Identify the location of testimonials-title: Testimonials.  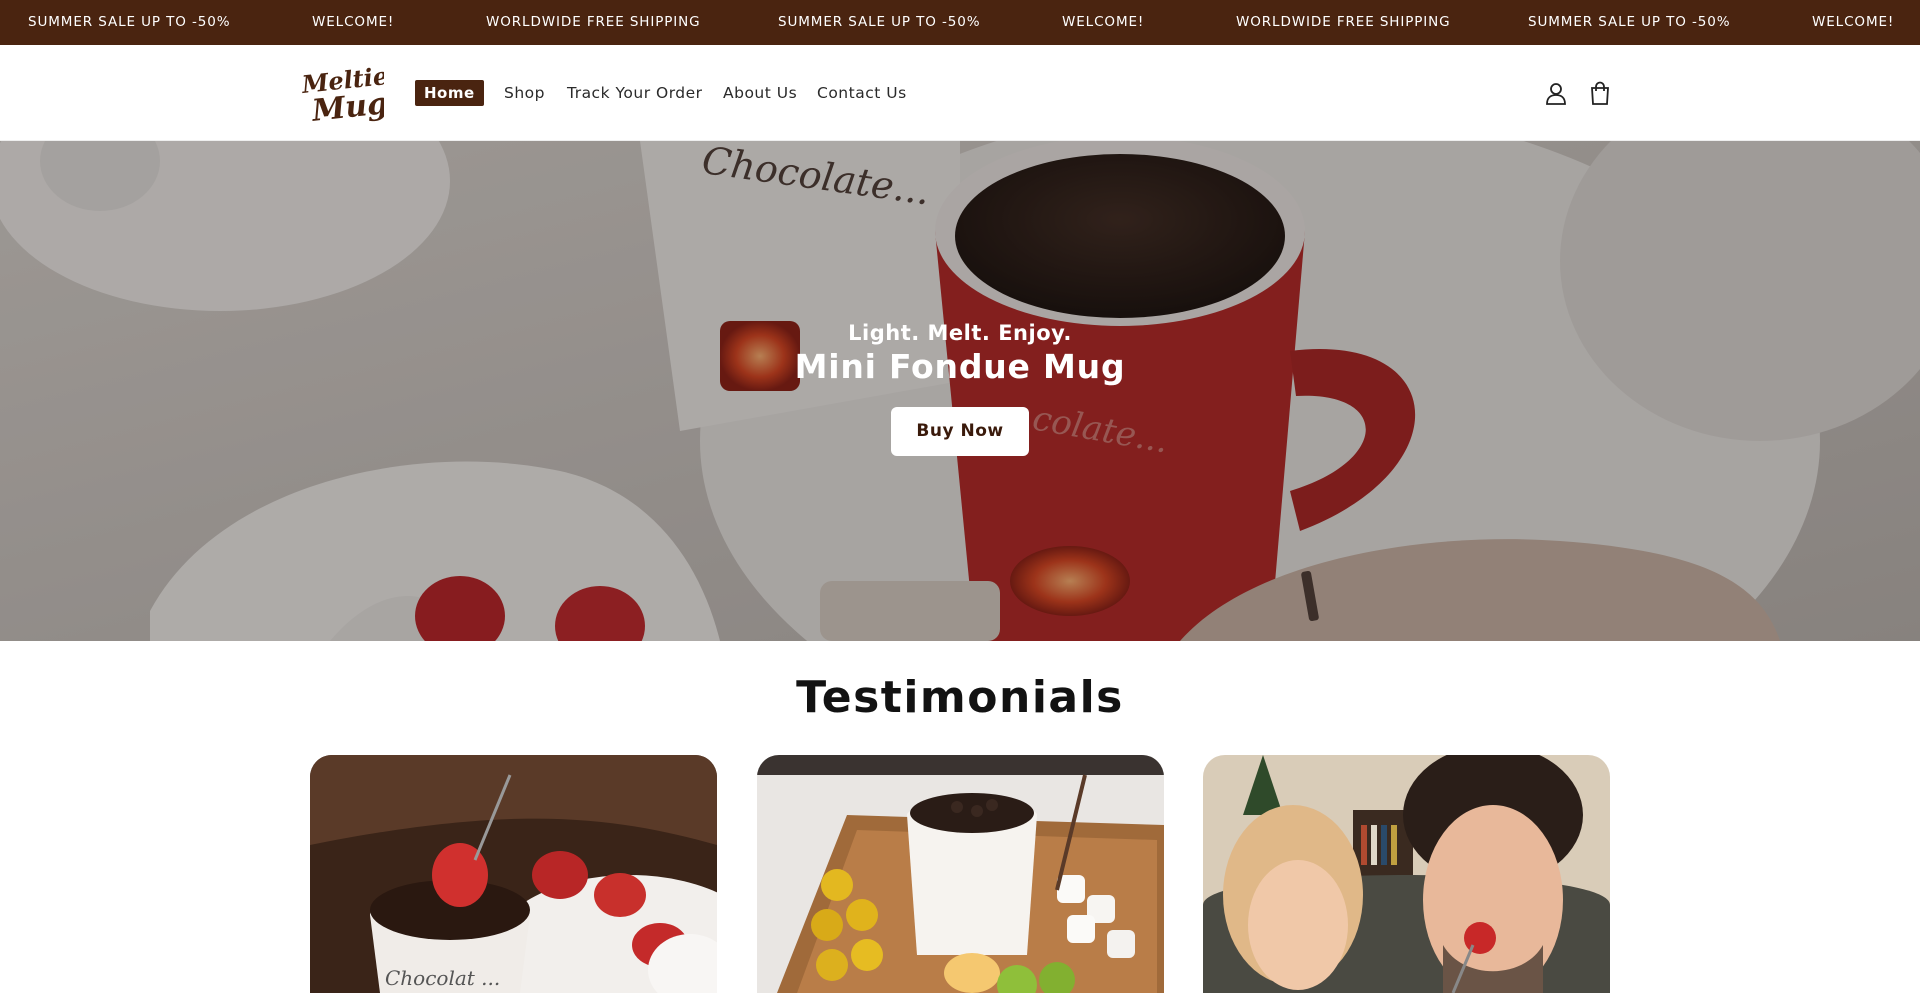
(960, 697).